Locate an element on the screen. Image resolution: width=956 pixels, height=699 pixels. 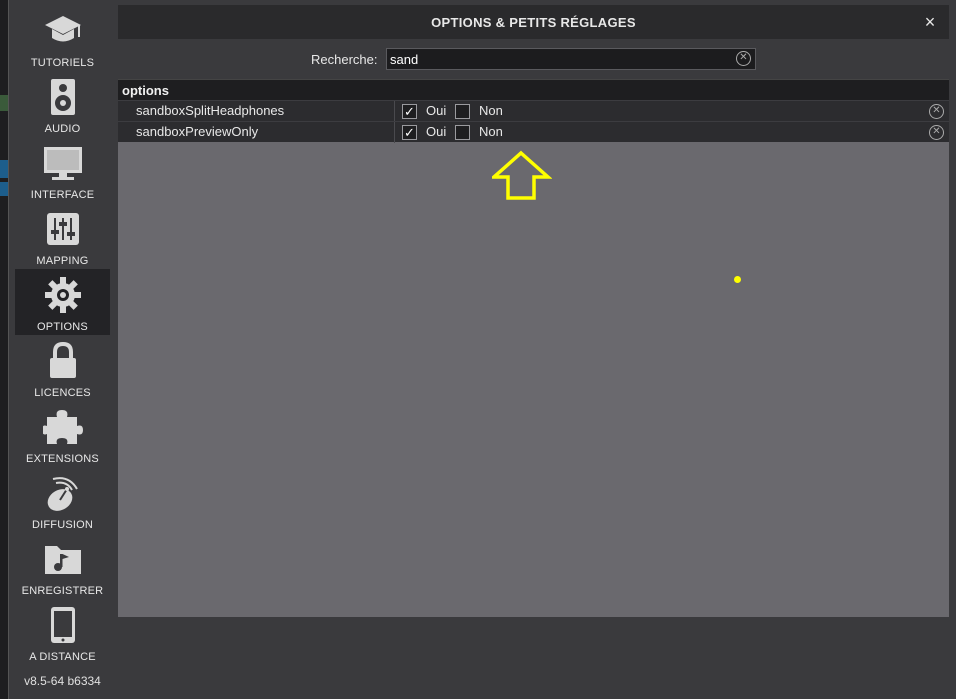
dialog-title: OPTIONS & PETITS RÉGLAGES is located at coordinates (533, 22).